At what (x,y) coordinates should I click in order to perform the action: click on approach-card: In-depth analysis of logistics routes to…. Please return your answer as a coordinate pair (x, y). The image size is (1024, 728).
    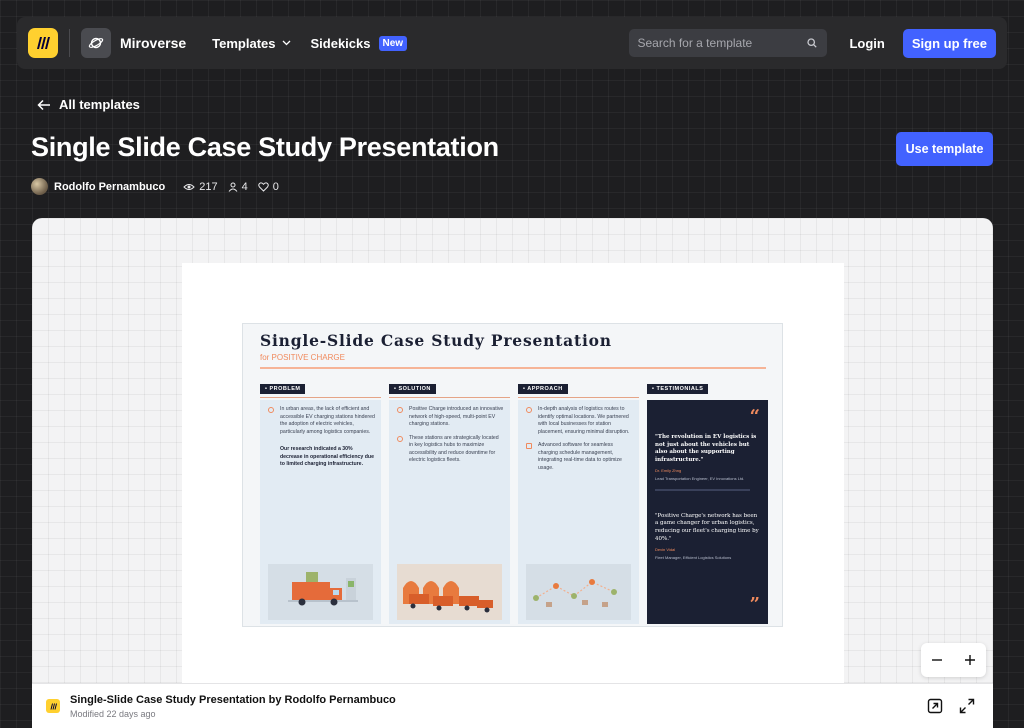
    Looking at the image, I should click on (578, 512).